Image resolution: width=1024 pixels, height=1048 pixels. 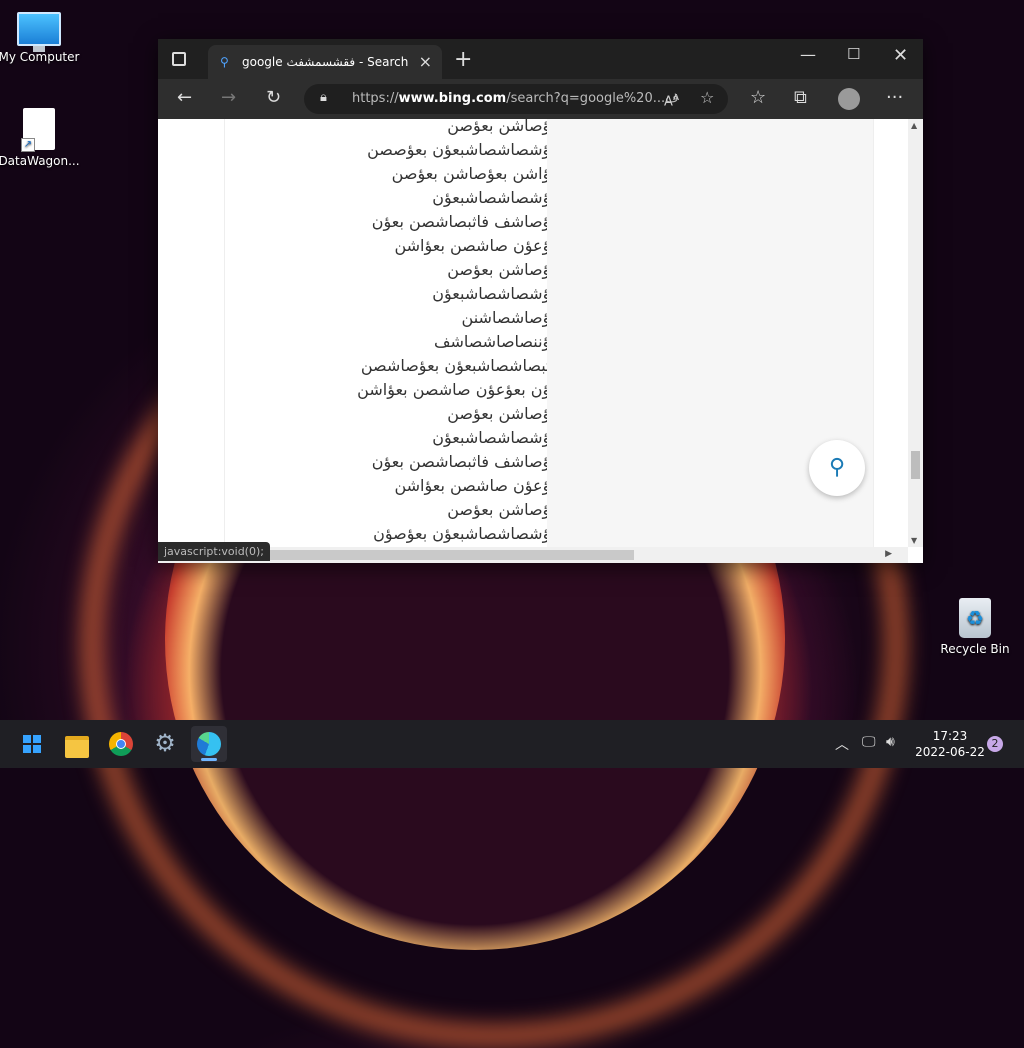 What do you see at coordinates (77, 747) in the screenshot?
I see `folder-icon` at bounding box center [77, 747].